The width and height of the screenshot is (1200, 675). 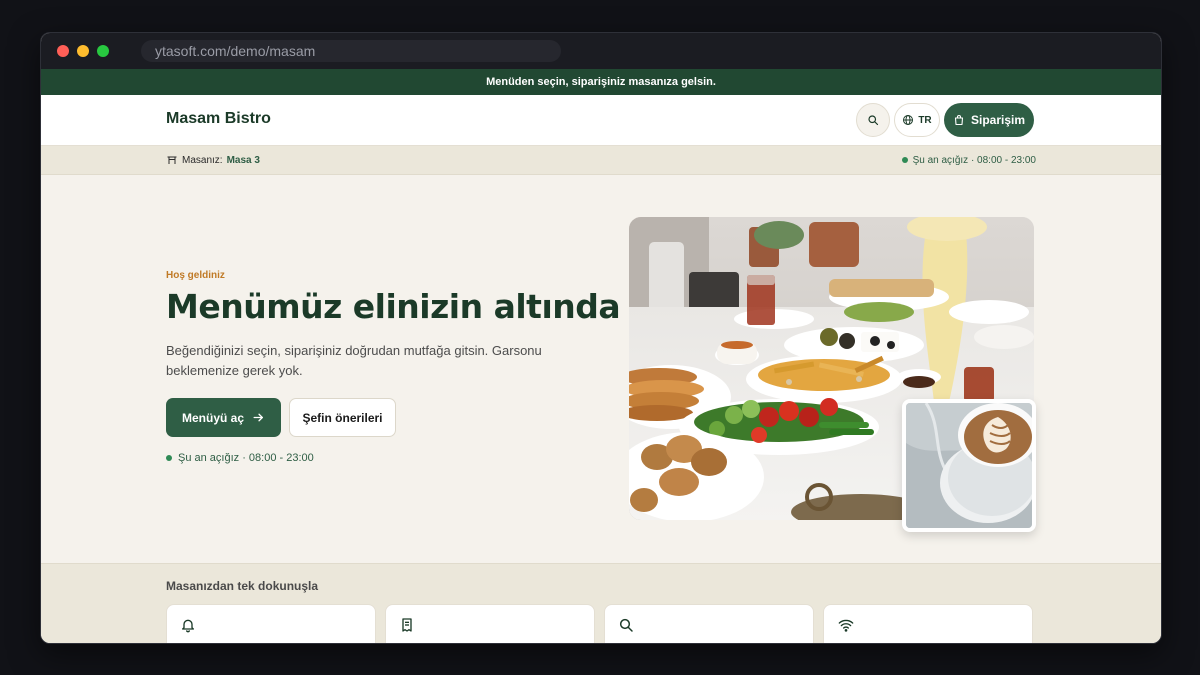 I want to click on search-button, so click(x=873, y=120).